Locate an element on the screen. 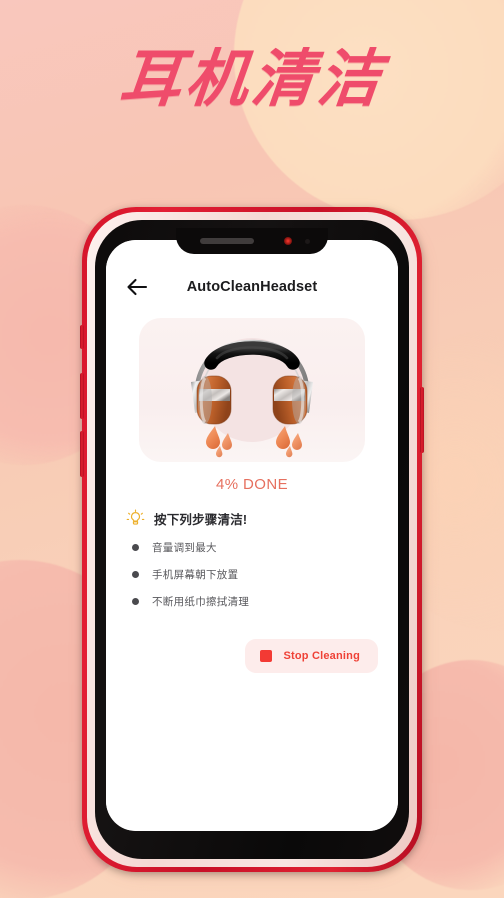  stop-square-icon is located at coordinates (266, 656).